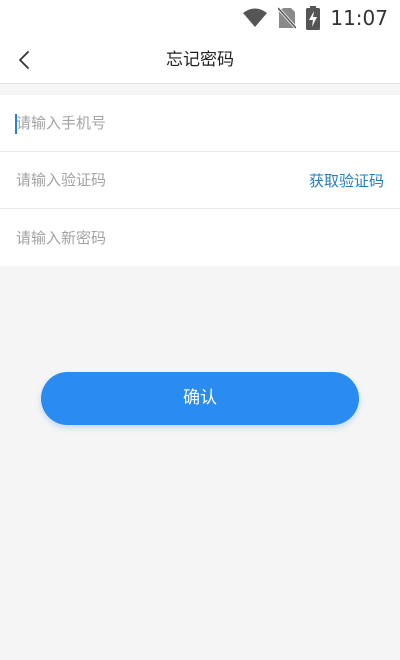  I want to click on status-time: 11:07, so click(359, 18).